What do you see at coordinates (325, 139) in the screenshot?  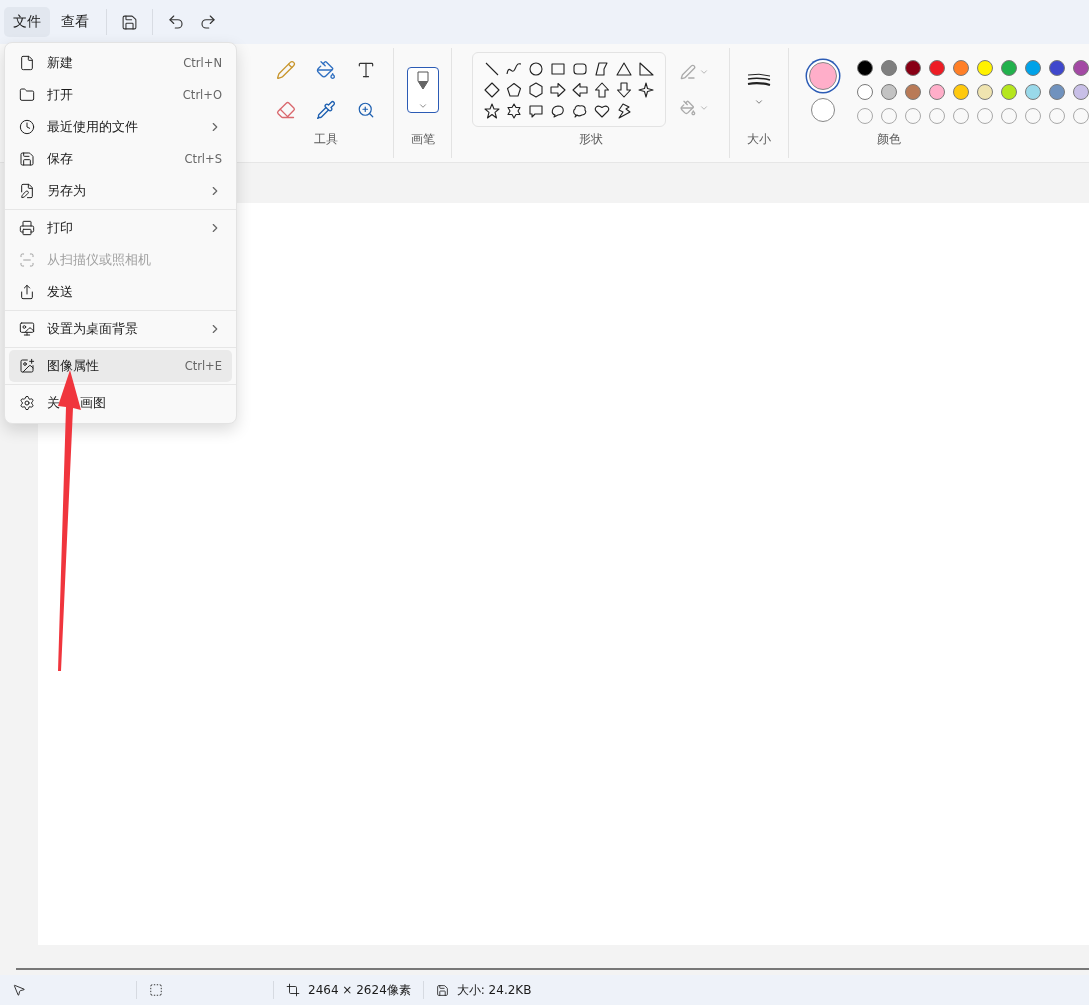 I see `group-label: 工具` at bounding box center [325, 139].